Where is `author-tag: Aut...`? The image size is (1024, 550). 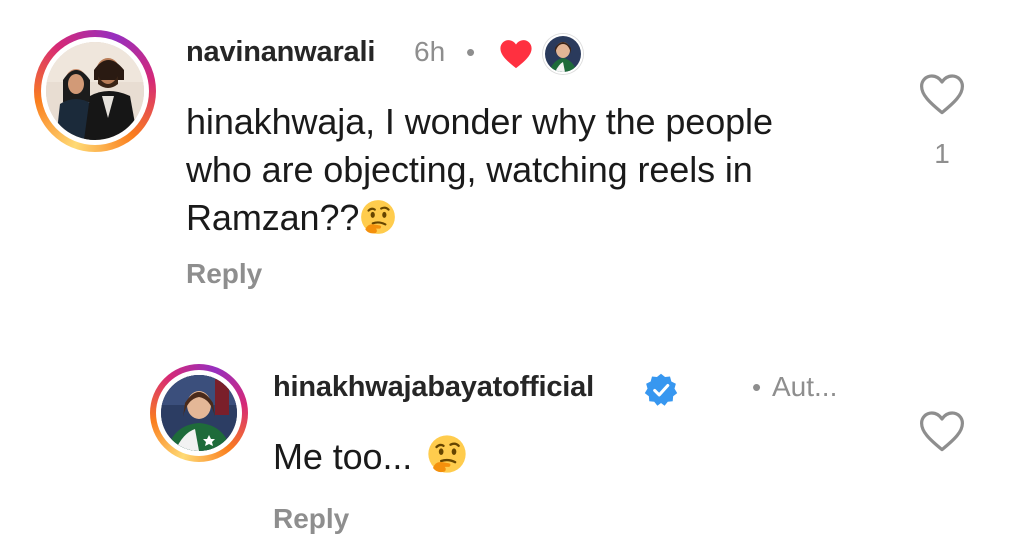
author-tag: Aut... is located at coordinates (805, 386).